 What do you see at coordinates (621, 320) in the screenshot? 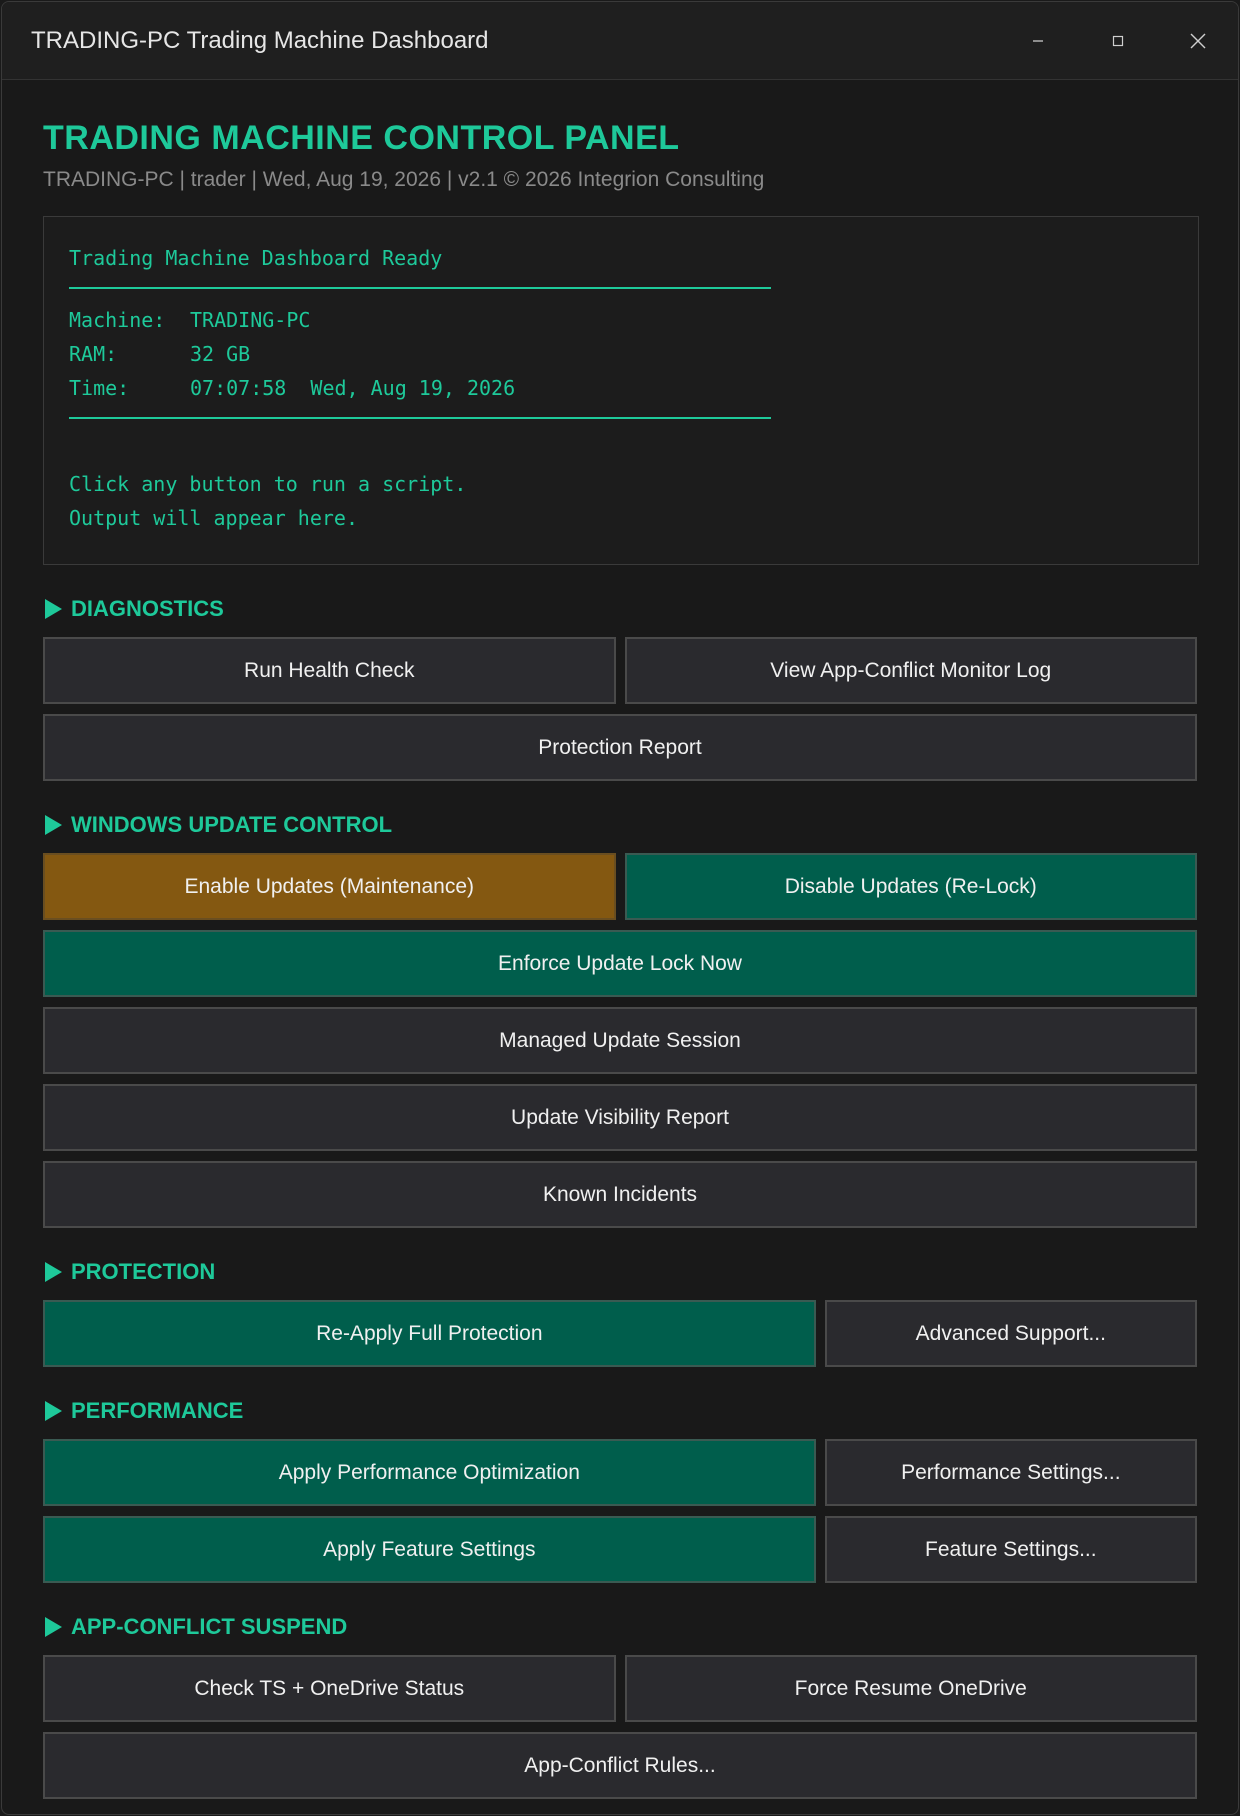
I see `console-machine-row: Machine: TRADING-PC` at bounding box center [621, 320].